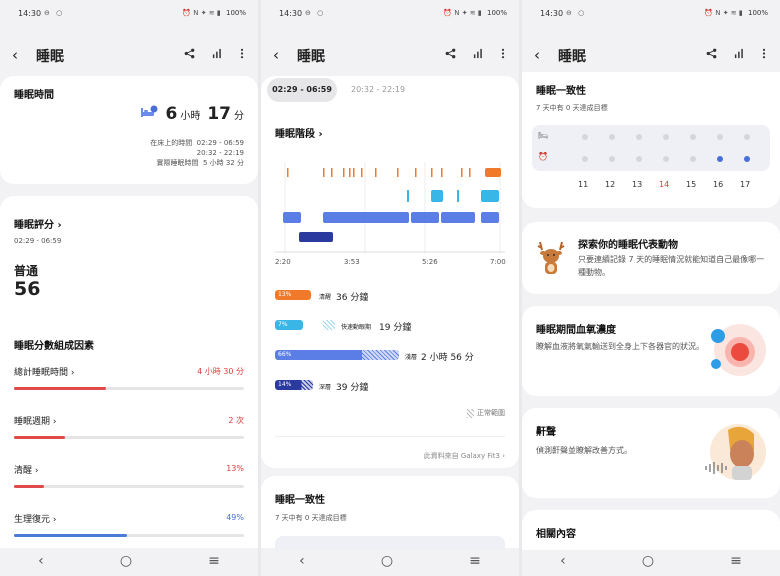 Image resolution: width=780 pixels, height=576 pixels. What do you see at coordinates (551, 257) in the screenshot?
I see `deer-icon` at bounding box center [551, 257].